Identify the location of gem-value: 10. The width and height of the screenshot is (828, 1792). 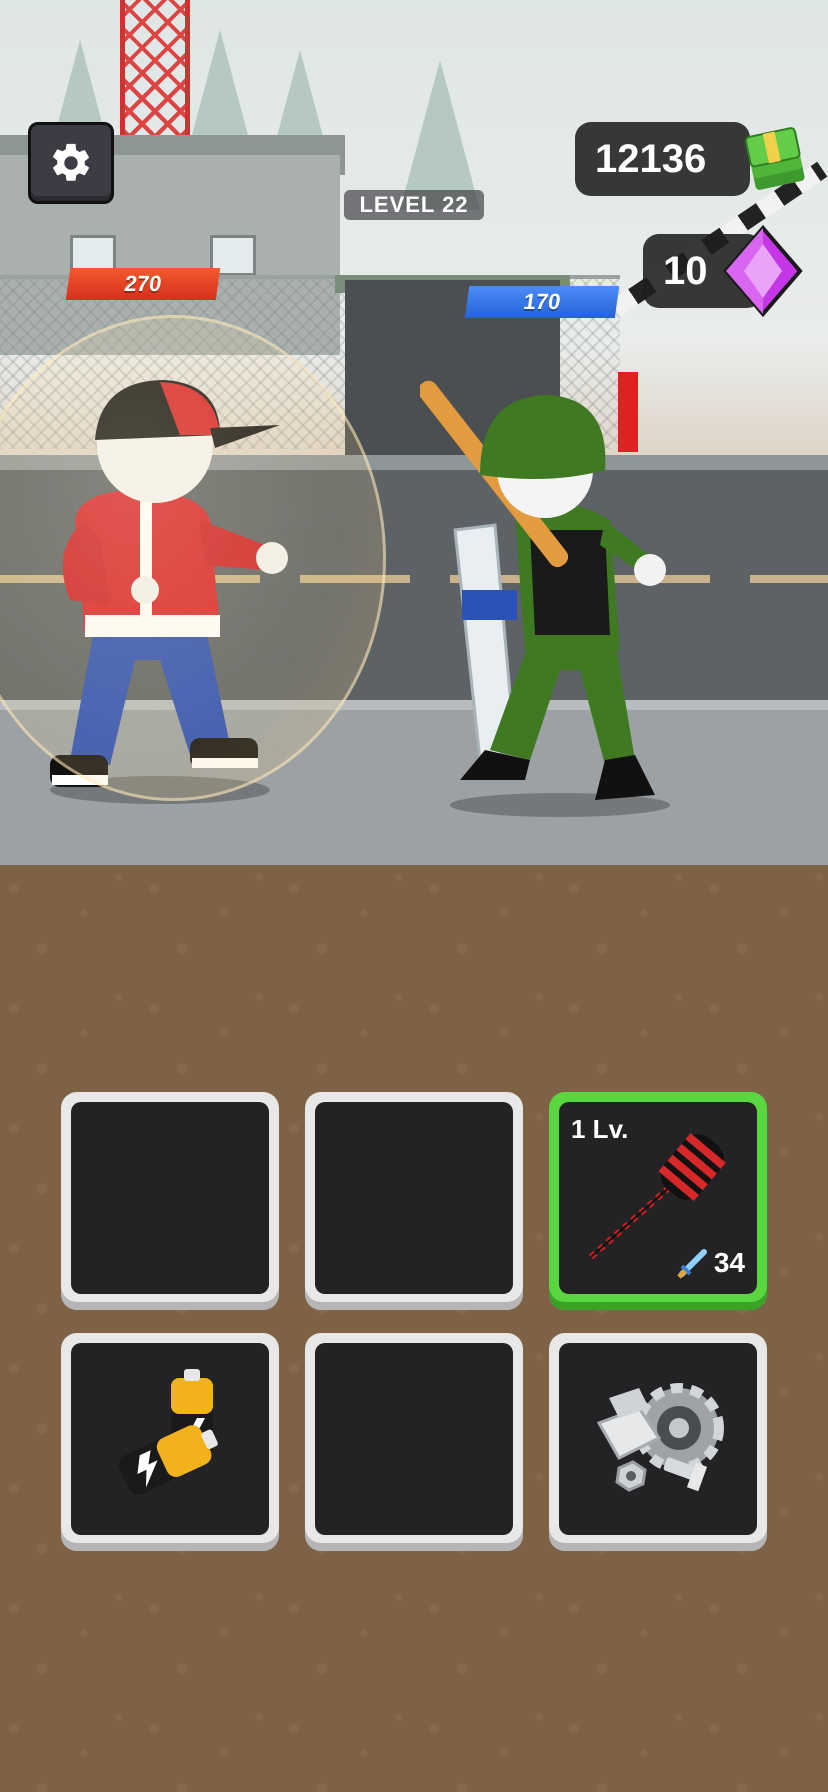
(685, 271).